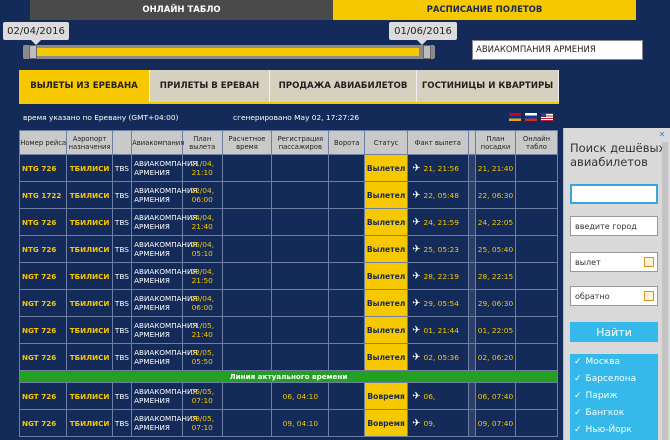  Describe the element at coordinates (33, 52) in the screenshot. I see `slider-handle-start` at that location.